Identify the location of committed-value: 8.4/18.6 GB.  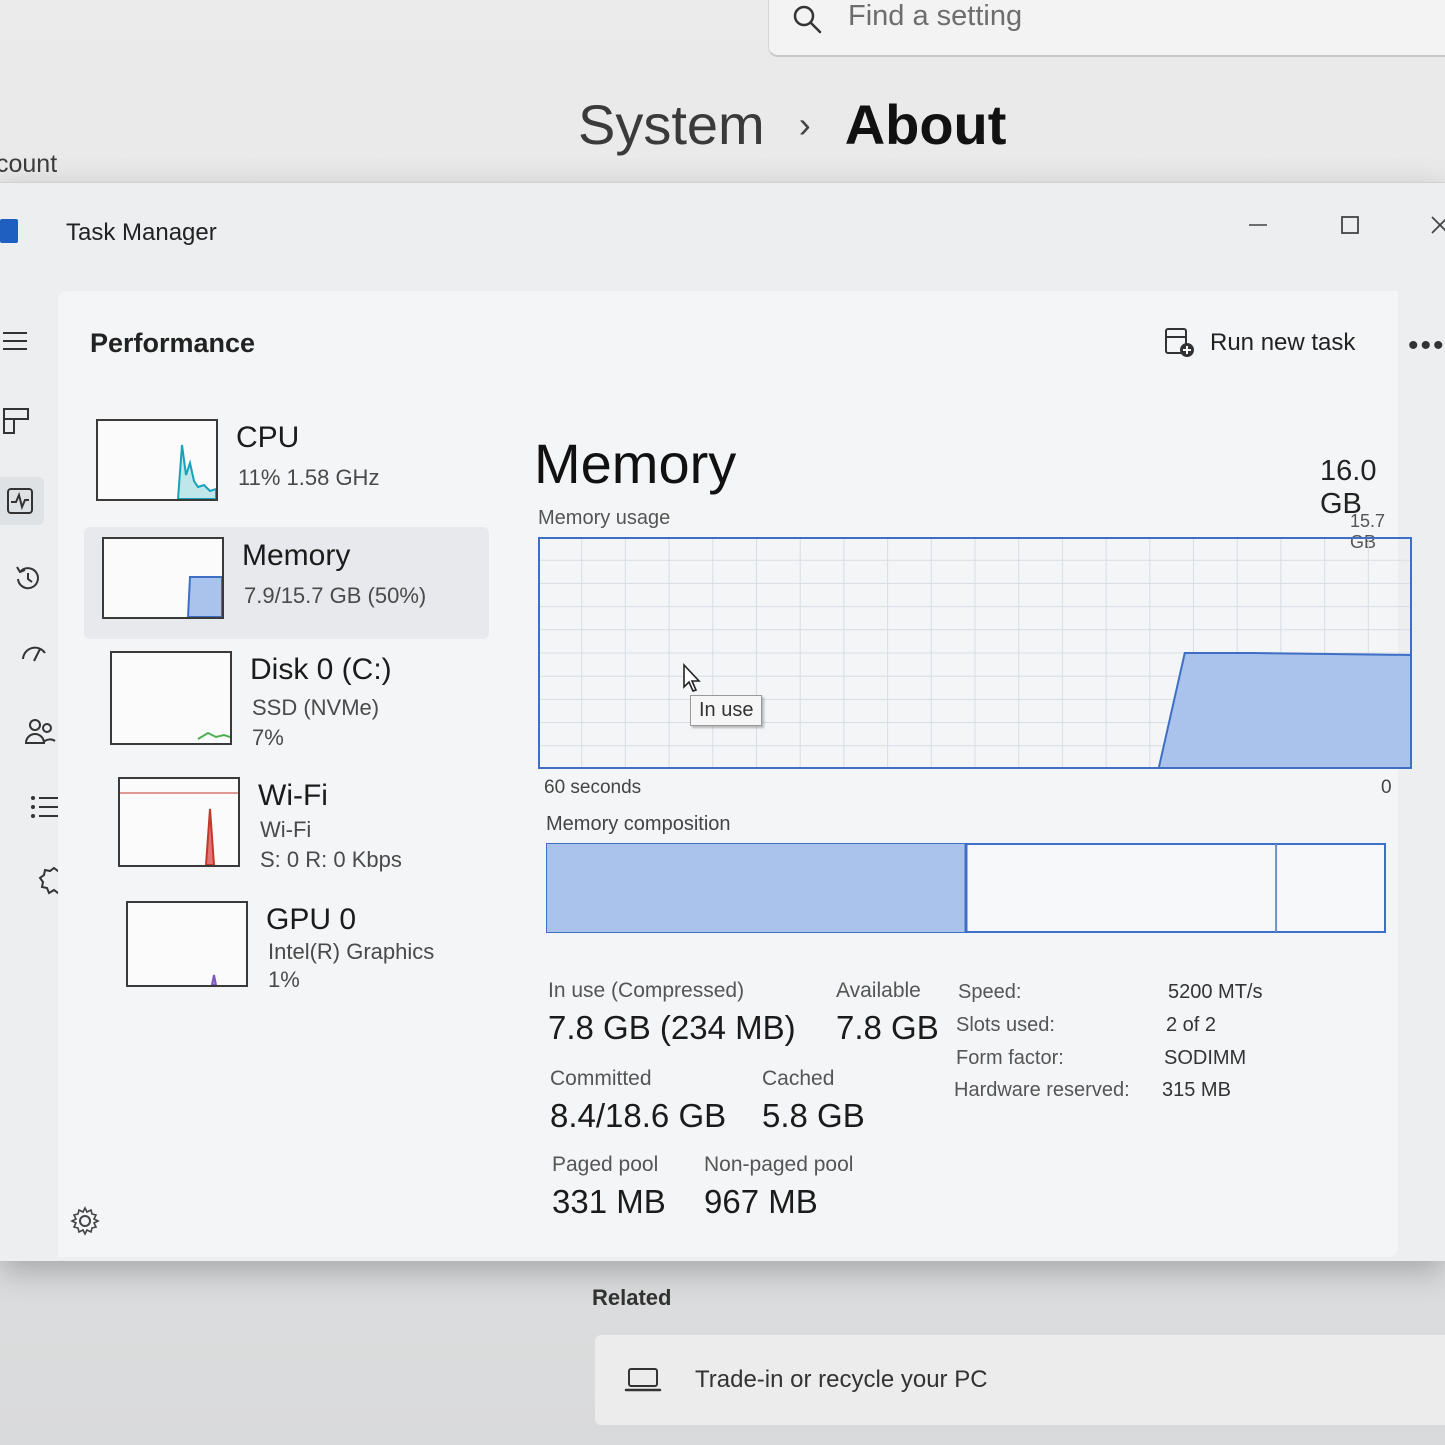
(638, 1115).